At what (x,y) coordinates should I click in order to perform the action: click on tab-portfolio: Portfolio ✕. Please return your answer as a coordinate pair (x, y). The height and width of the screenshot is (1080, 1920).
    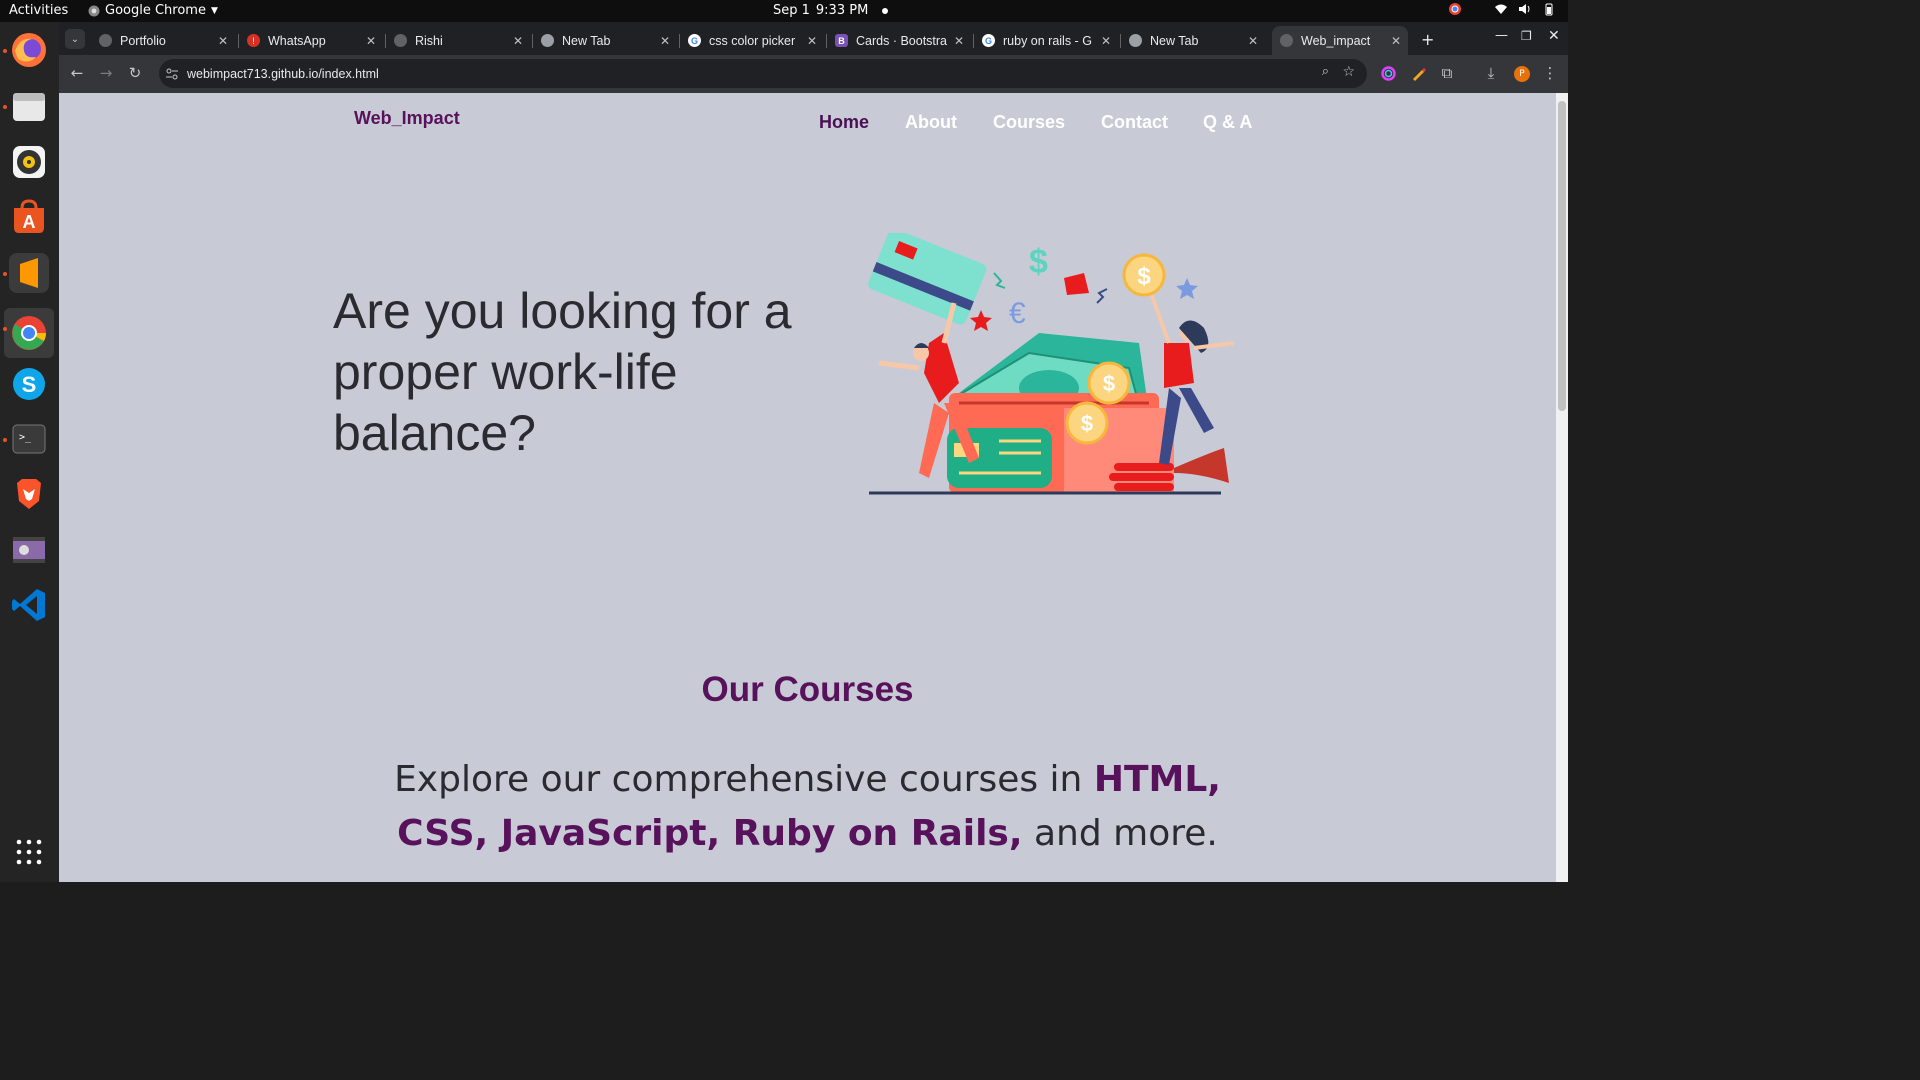
    Looking at the image, I should click on (163, 40).